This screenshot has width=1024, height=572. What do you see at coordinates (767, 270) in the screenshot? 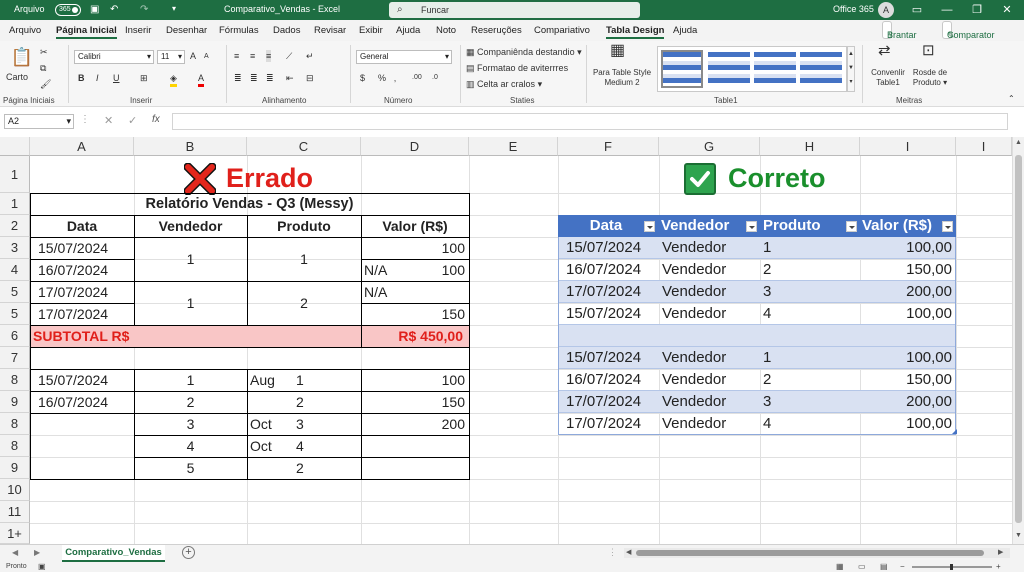
I see `t-product: 2` at bounding box center [767, 270].